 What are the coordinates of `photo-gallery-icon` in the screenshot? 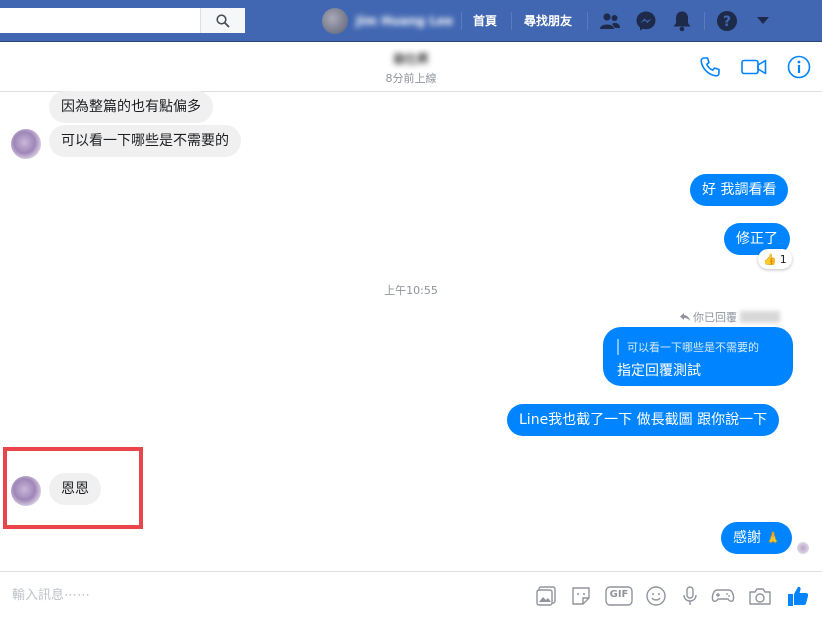 It's located at (546, 596).